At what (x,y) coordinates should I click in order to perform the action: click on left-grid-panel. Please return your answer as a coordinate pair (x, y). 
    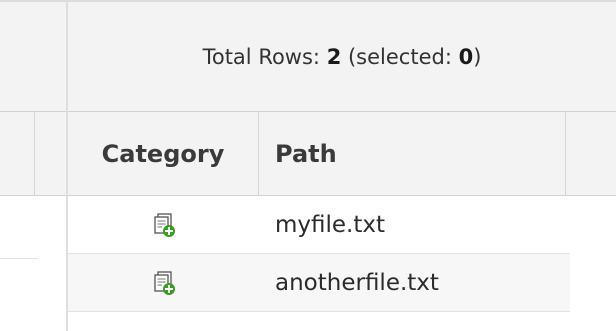
    Looking at the image, I should click on (33, 165).